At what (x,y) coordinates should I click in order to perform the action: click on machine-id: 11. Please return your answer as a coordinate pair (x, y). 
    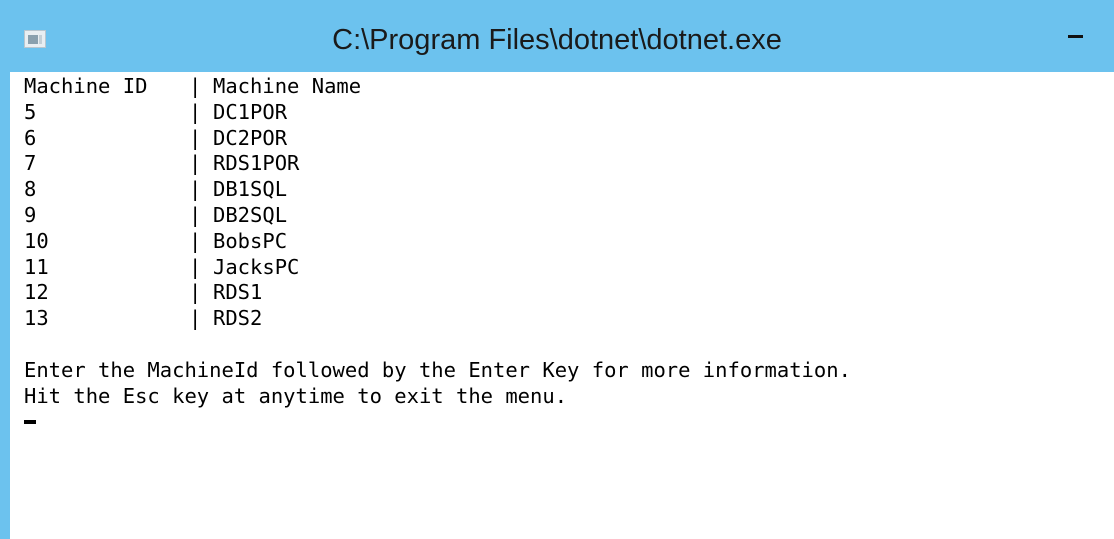
    Looking at the image, I should click on (36, 266).